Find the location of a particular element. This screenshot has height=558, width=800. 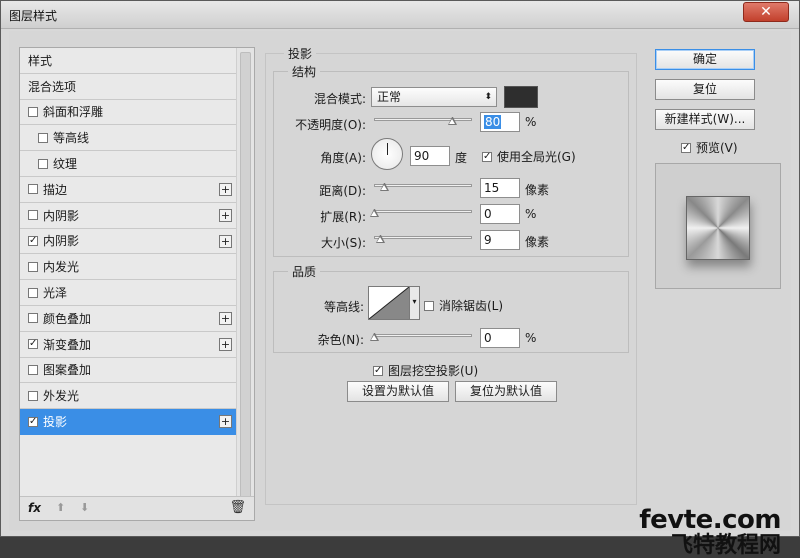

angle-input: 90 is located at coordinates (430, 156).